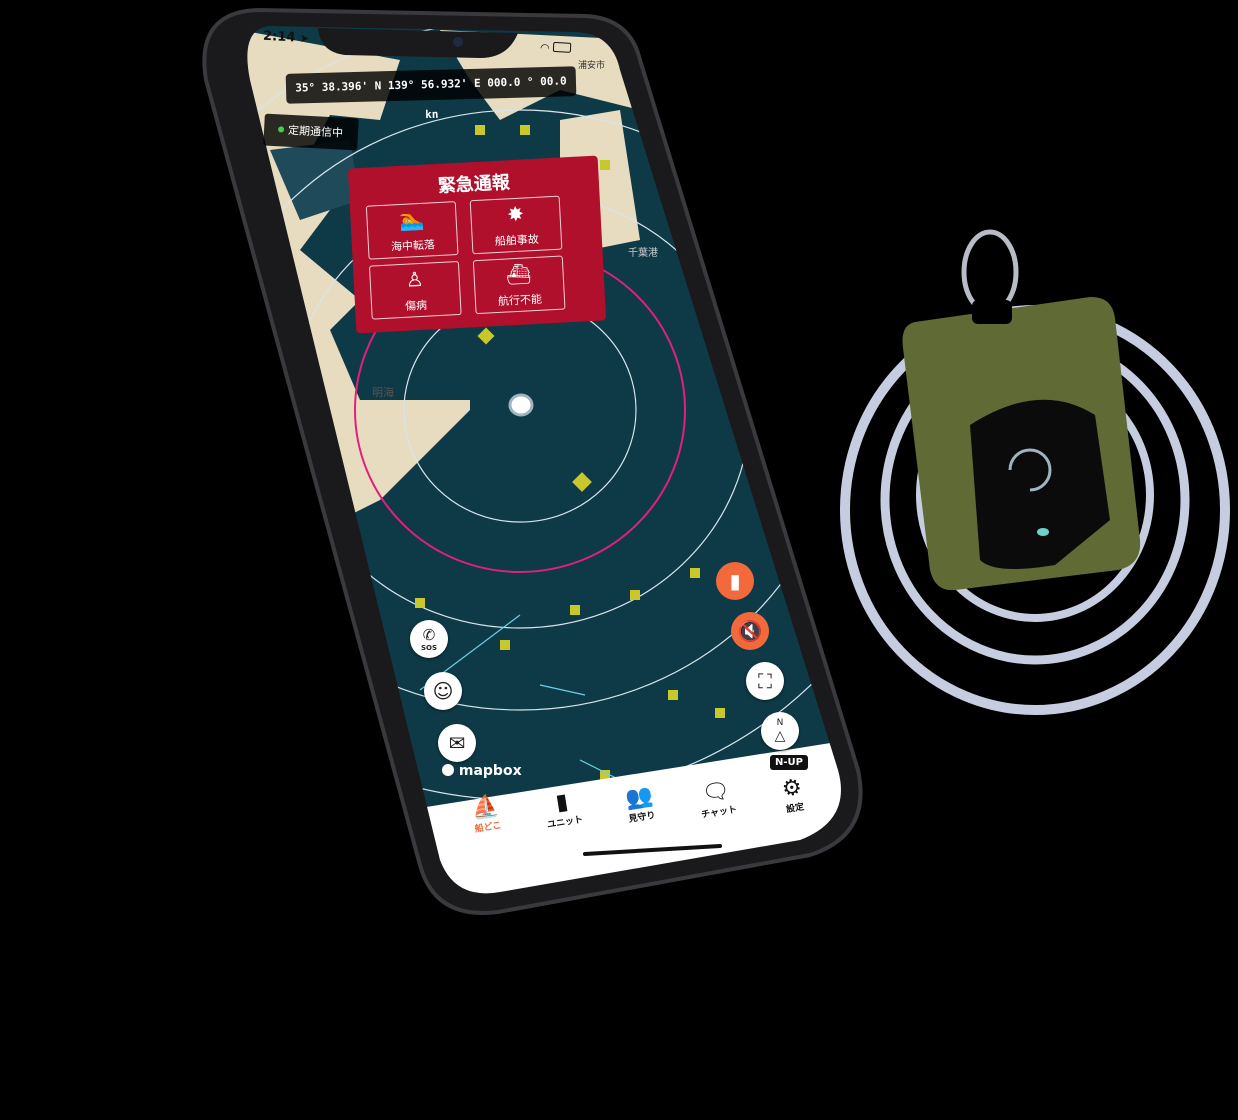  I want to click on phone-icon: ✆, so click(429, 635).